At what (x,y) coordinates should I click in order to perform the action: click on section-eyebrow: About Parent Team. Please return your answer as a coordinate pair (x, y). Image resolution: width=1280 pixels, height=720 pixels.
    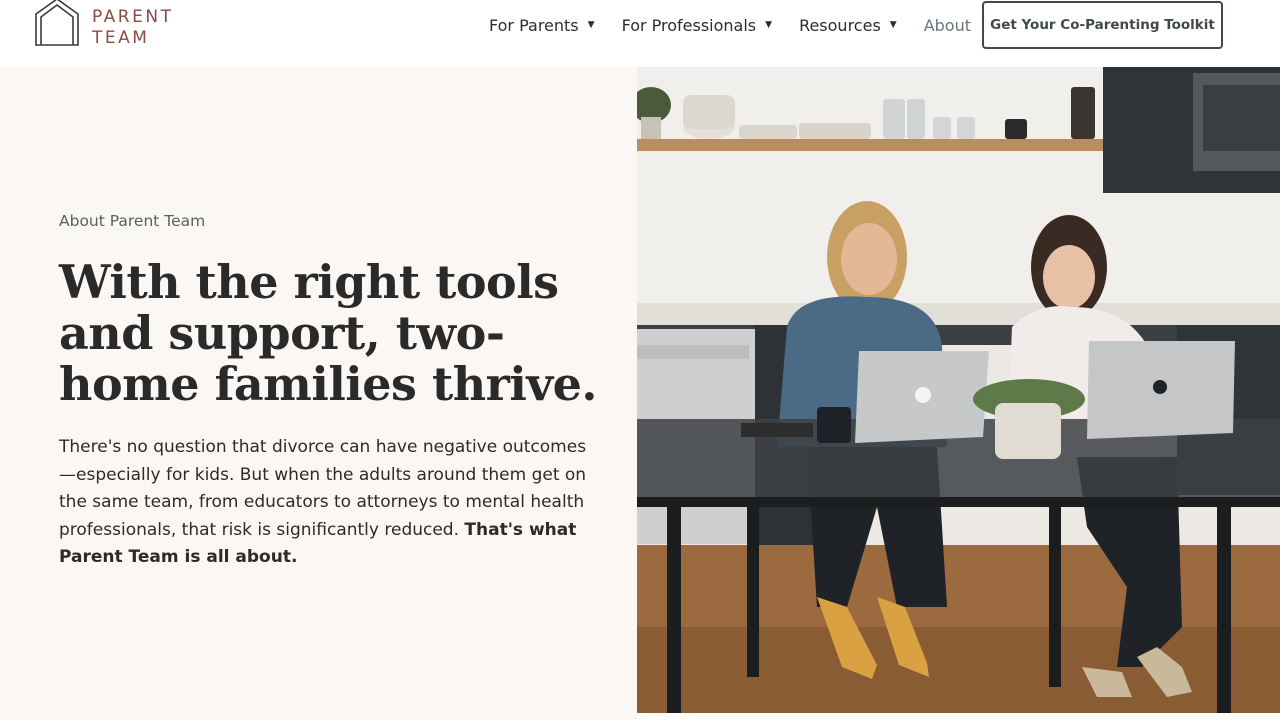
    Looking at the image, I should click on (132, 221).